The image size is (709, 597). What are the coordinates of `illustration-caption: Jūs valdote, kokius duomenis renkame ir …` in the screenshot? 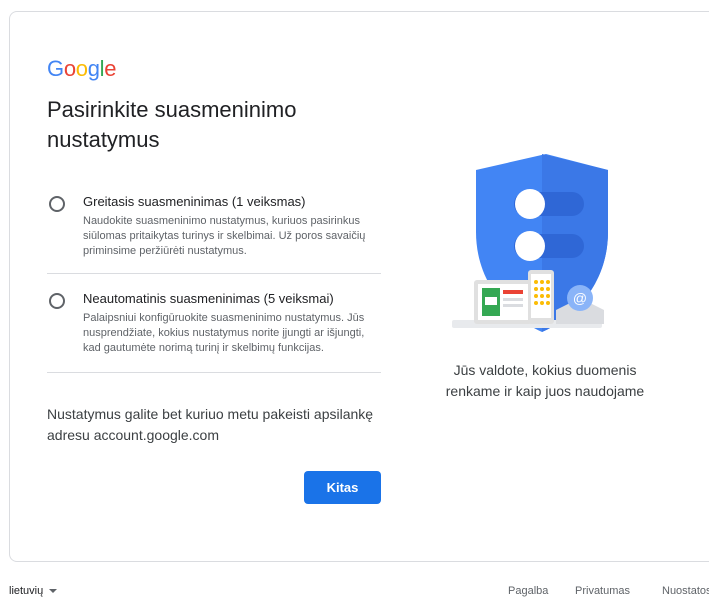 It's located at (545, 380).